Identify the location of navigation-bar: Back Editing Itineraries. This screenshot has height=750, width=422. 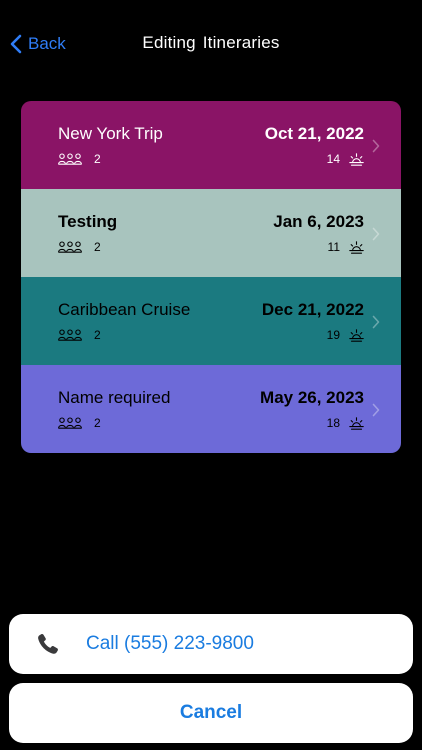
(211, 44).